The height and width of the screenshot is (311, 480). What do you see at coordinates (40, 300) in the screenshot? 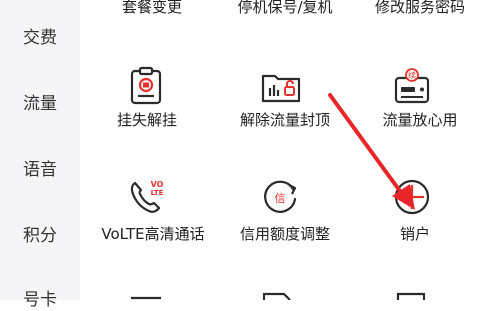
I see `sidebar-item-sim: 号卡` at bounding box center [40, 300].